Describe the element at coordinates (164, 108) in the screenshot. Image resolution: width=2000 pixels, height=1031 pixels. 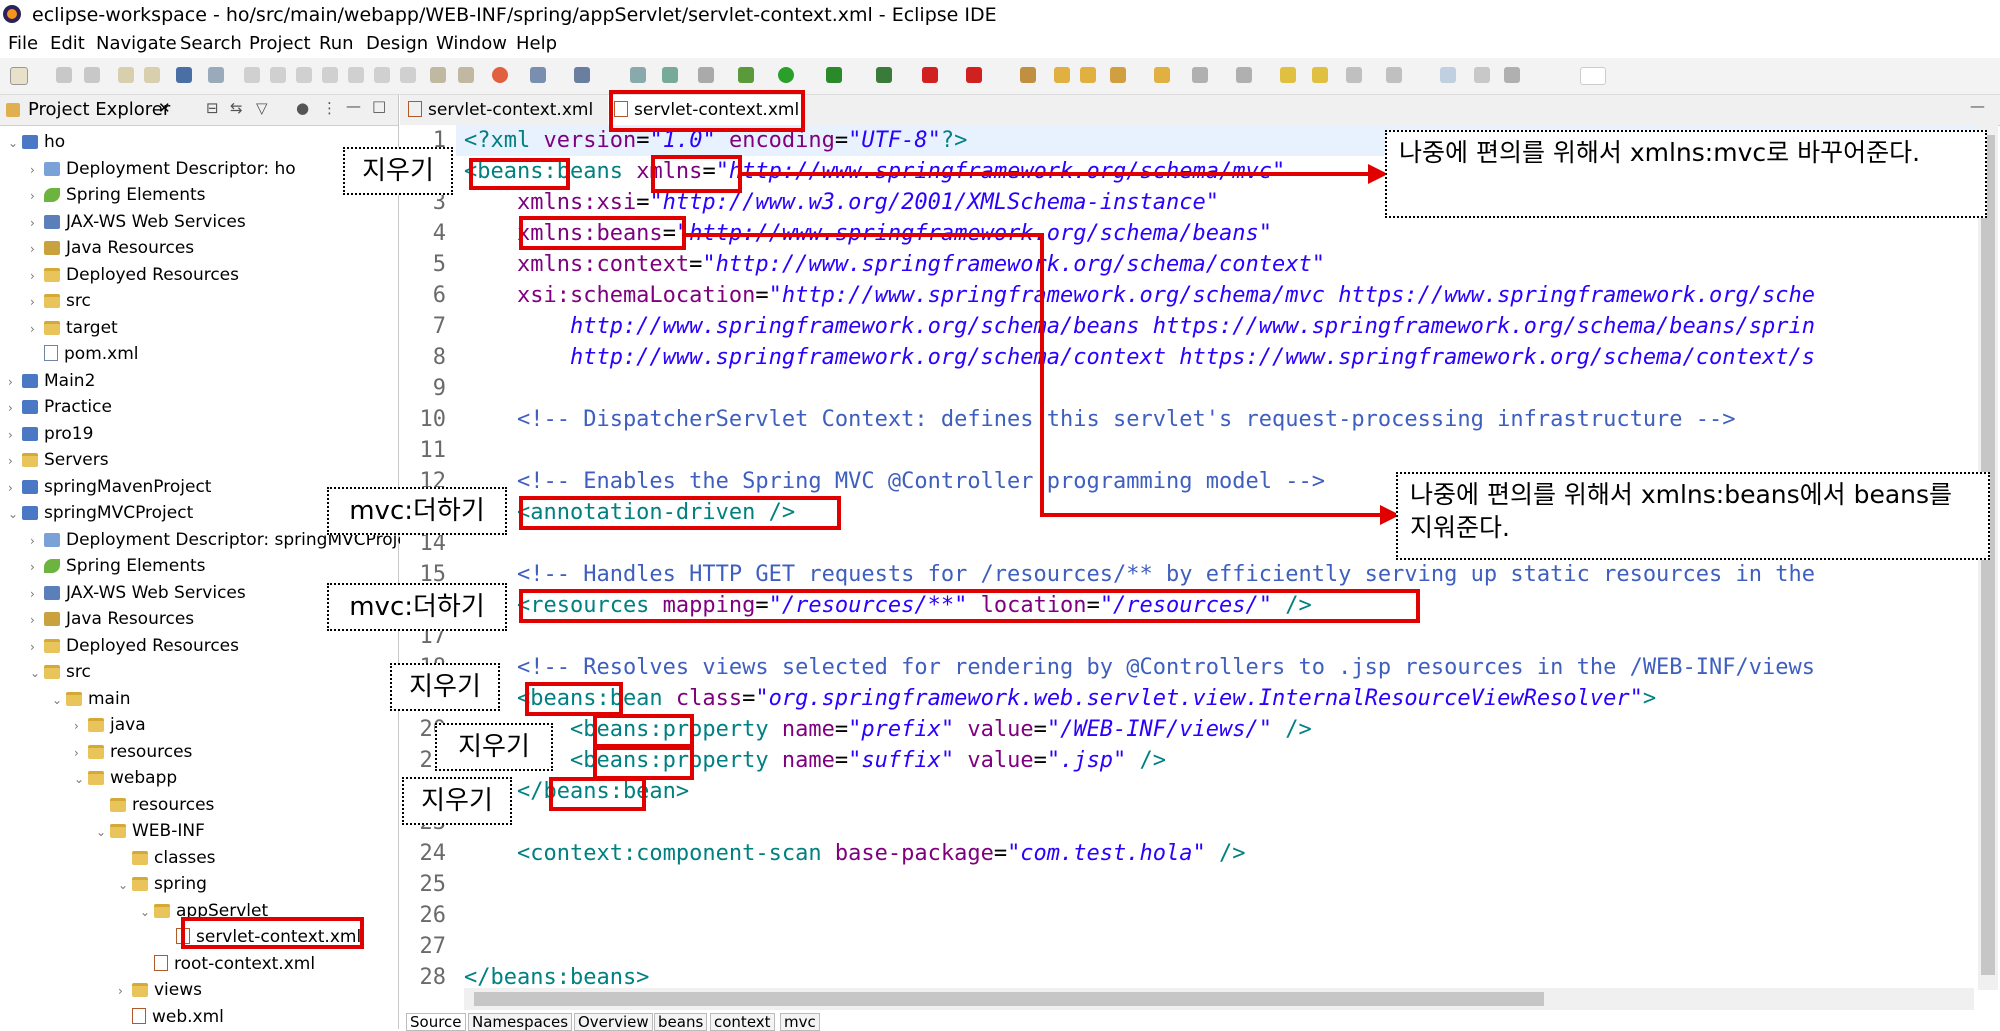
I see `close-icon: ✕` at that location.